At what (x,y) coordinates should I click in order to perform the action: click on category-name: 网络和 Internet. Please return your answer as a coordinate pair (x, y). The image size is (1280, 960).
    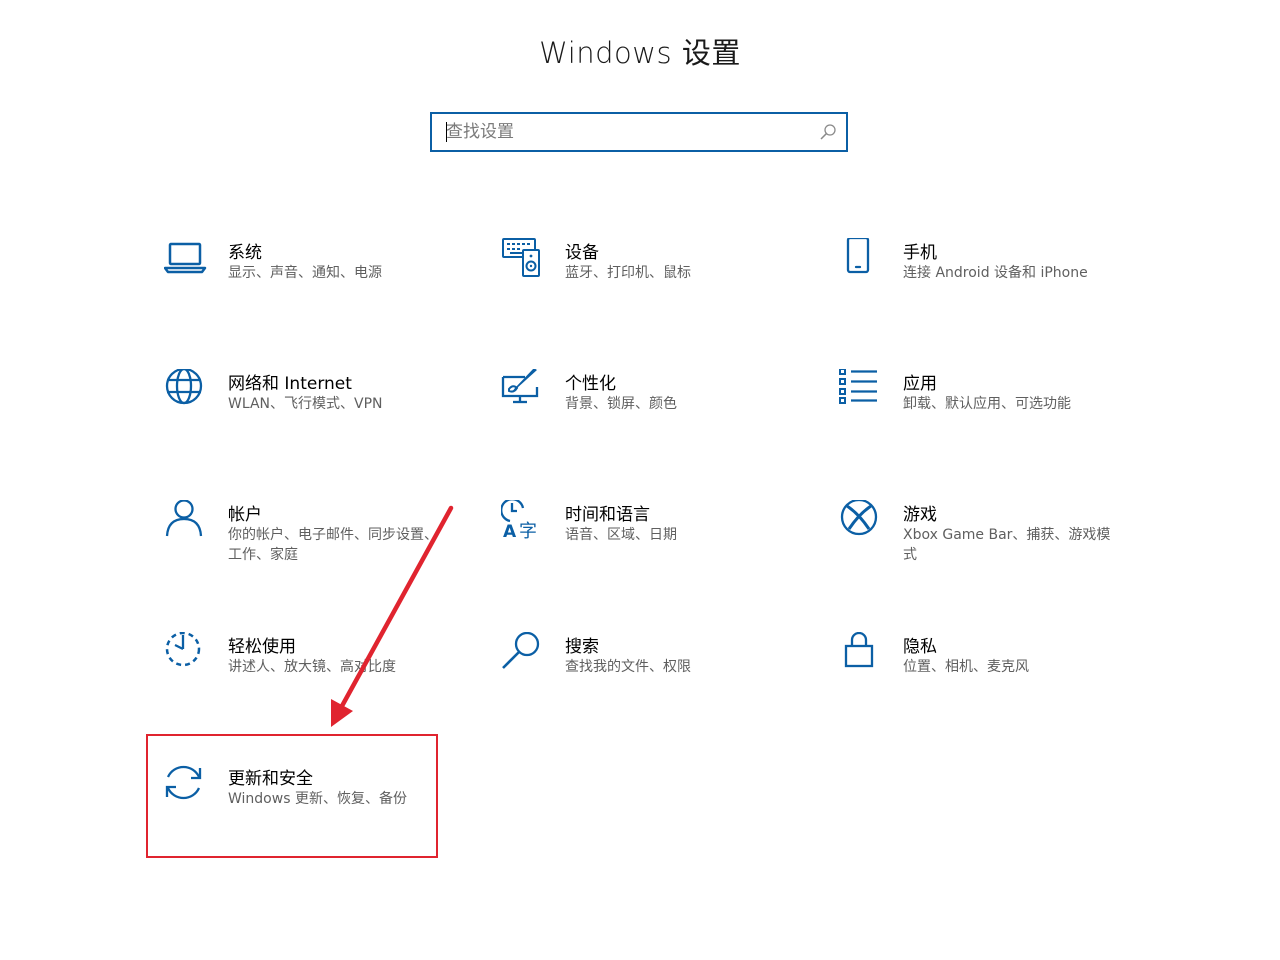
    Looking at the image, I should click on (290, 384).